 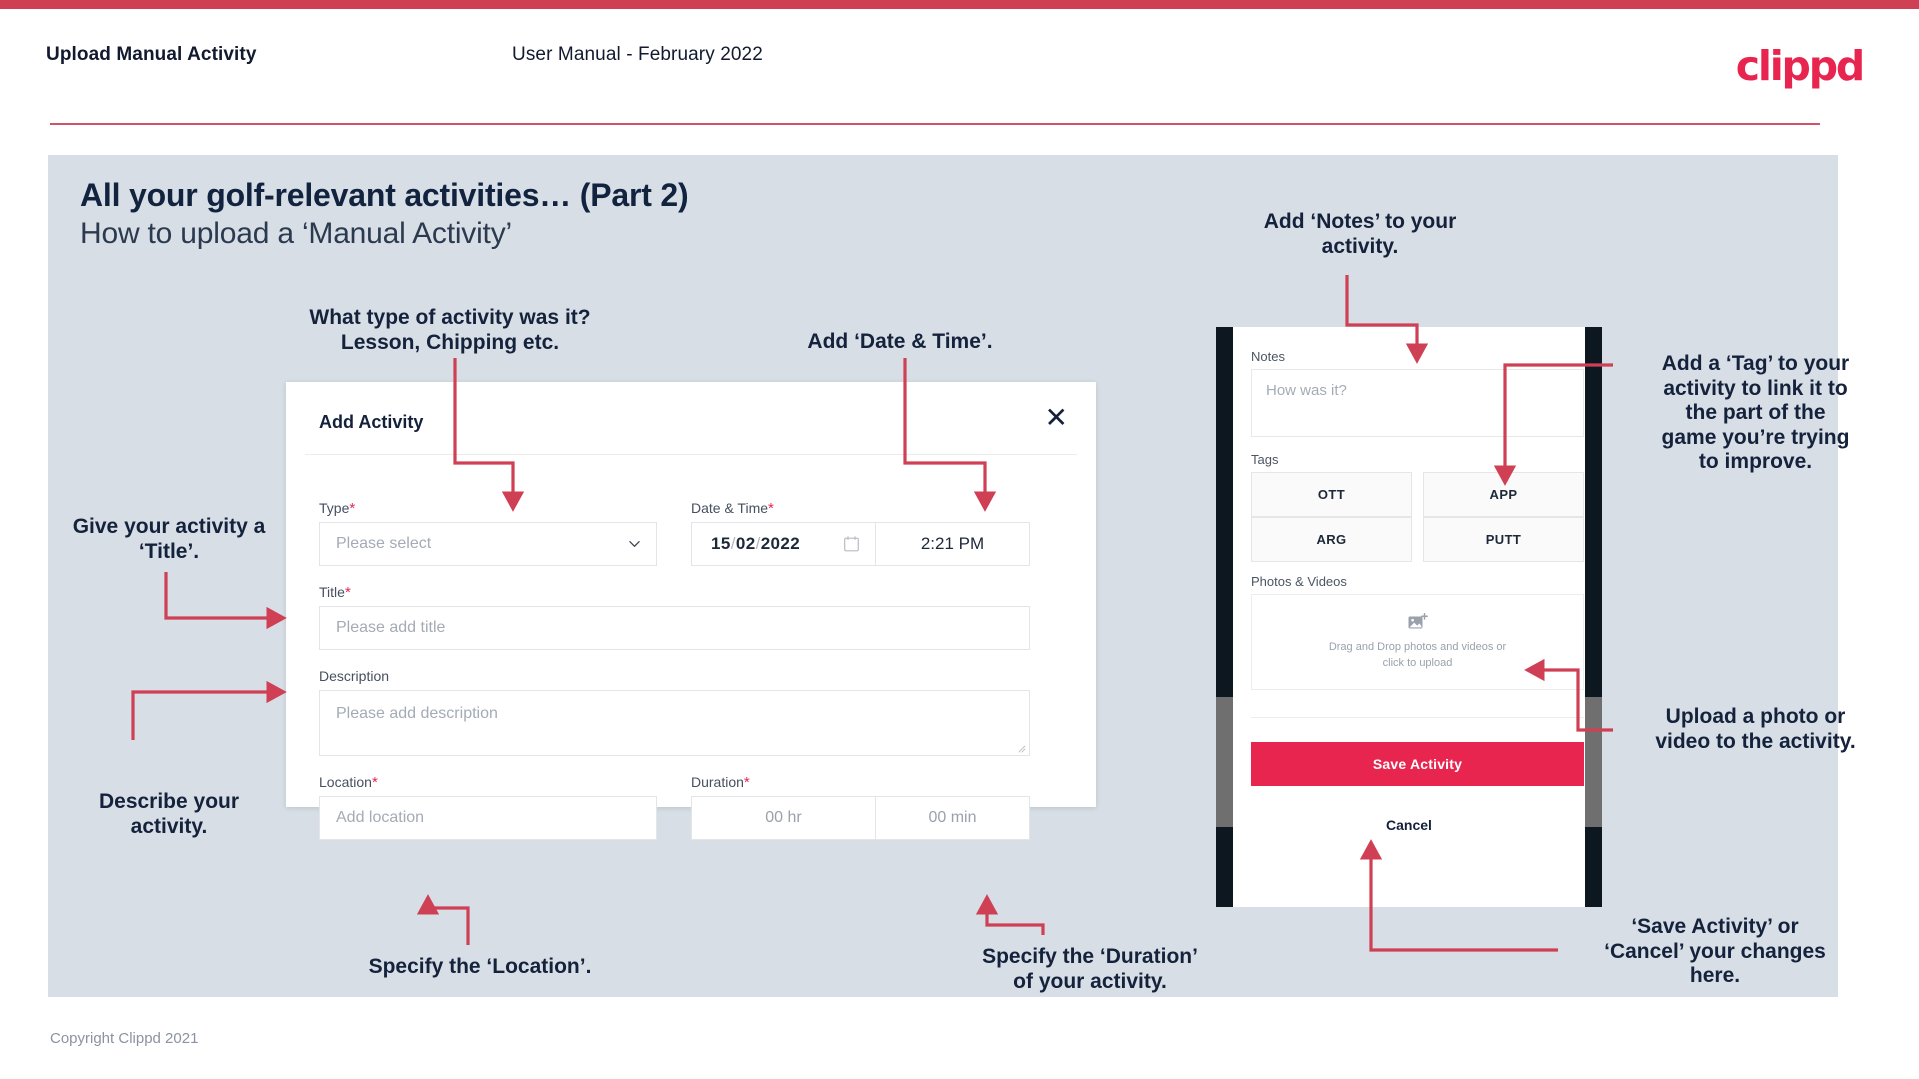 I want to click on title-label: Title*, so click(x=335, y=592).